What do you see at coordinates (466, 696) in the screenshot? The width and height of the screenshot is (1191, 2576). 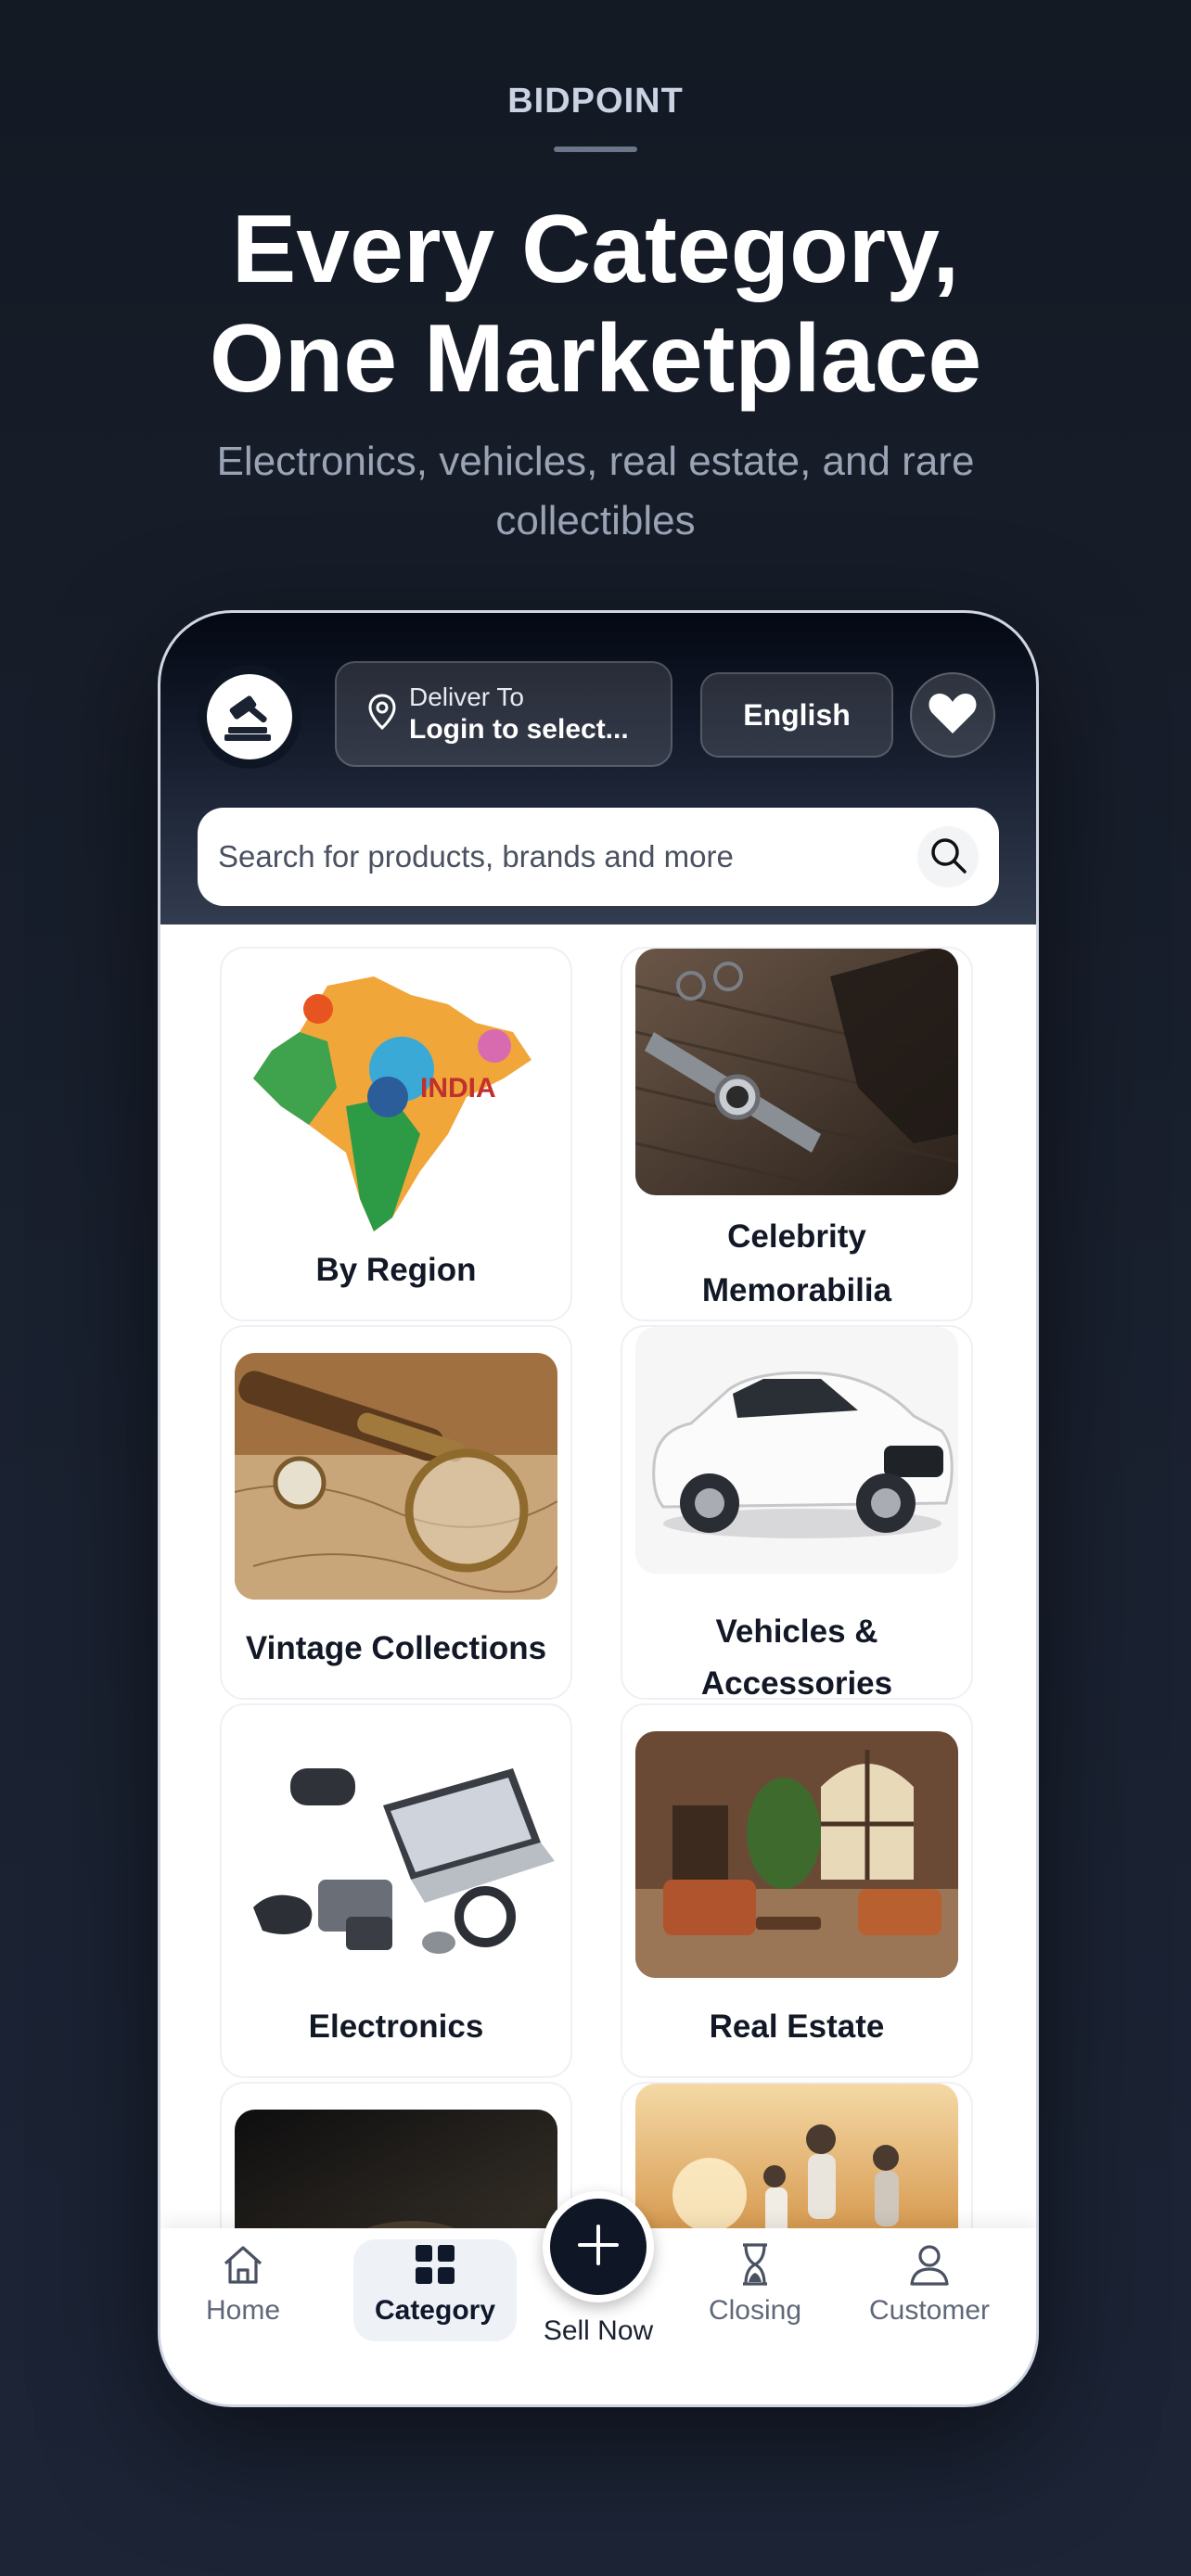 I see `deliver-to-label: Deliver To` at bounding box center [466, 696].